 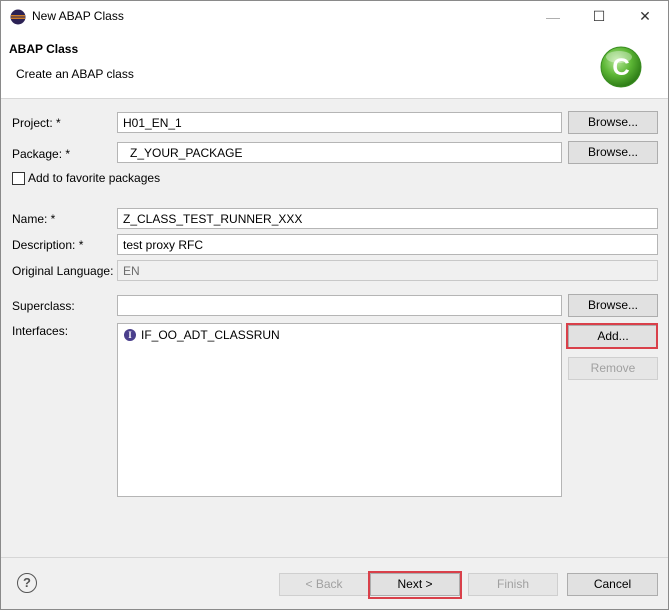 I want to click on superclass-field, so click(x=339, y=305).